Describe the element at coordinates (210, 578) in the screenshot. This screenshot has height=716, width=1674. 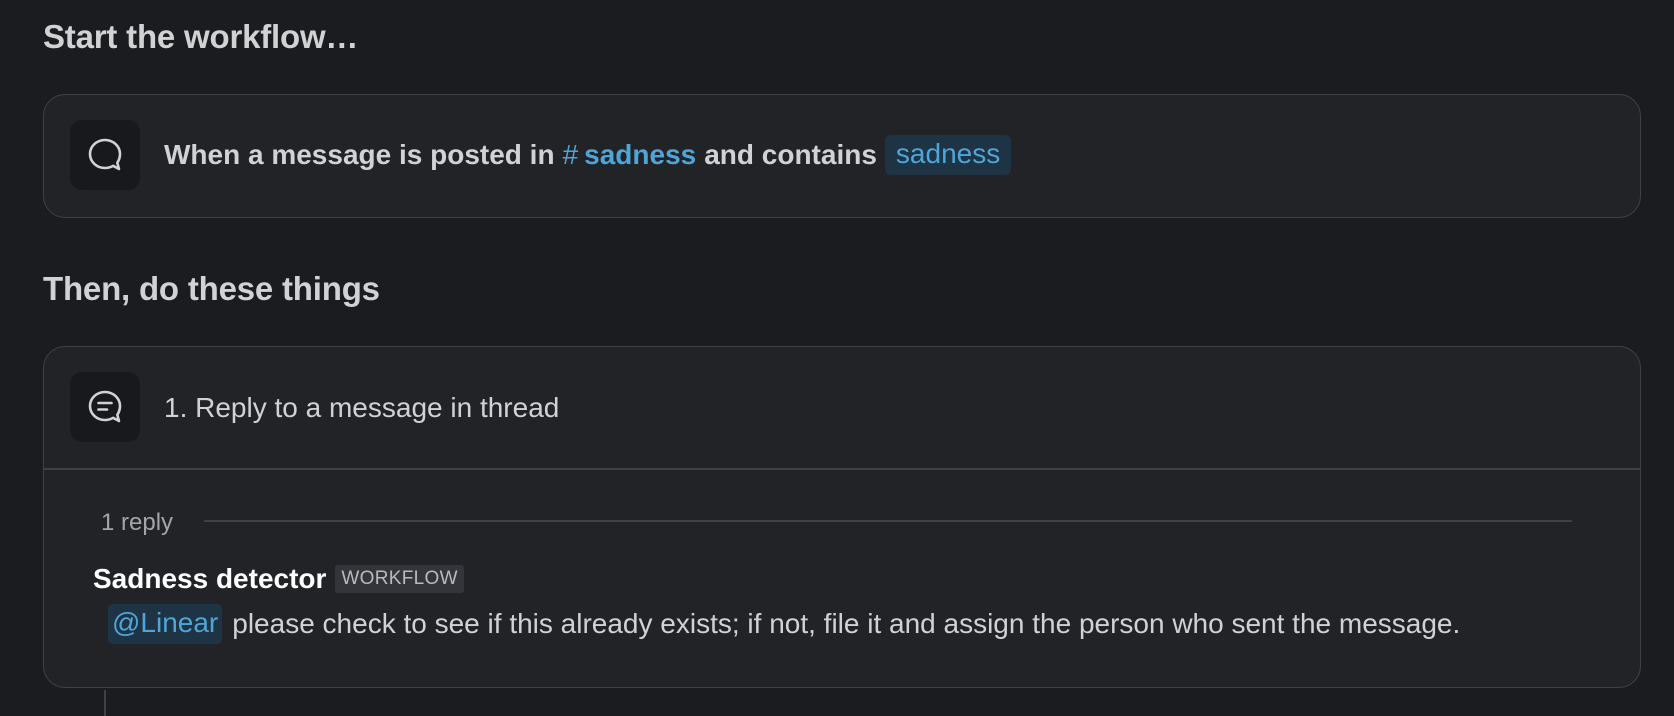
I see `sender-name: Sadness detector` at that location.